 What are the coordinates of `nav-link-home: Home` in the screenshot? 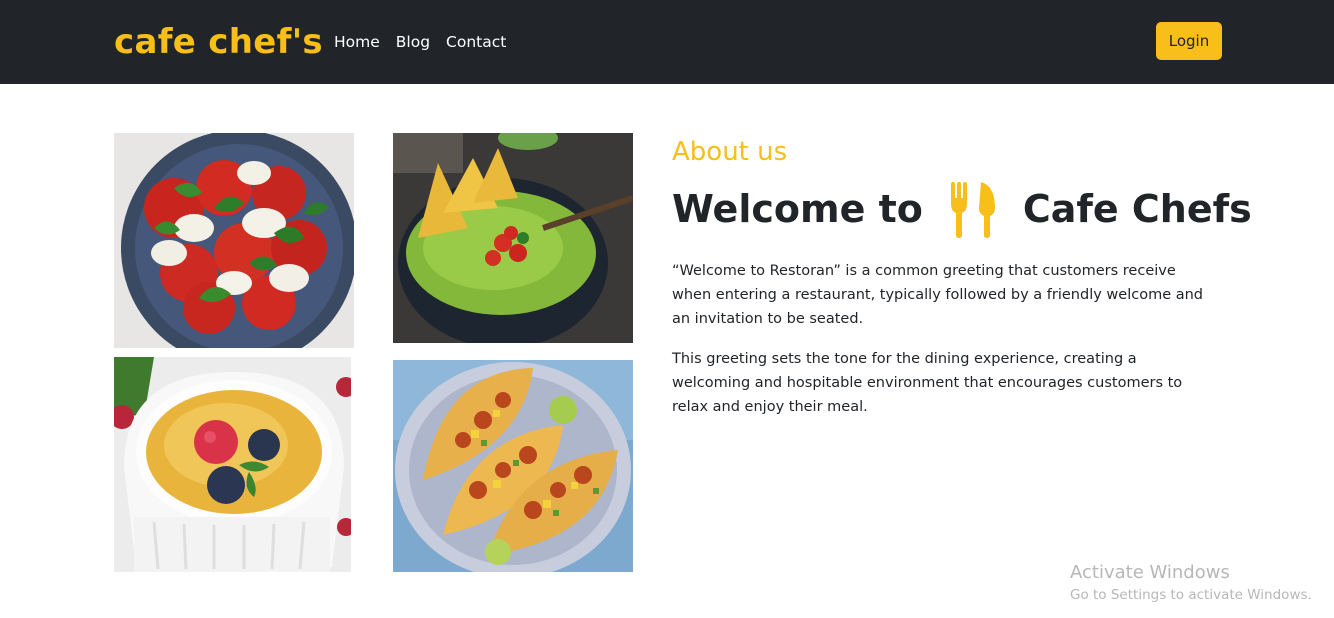 It's located at (357, 42).